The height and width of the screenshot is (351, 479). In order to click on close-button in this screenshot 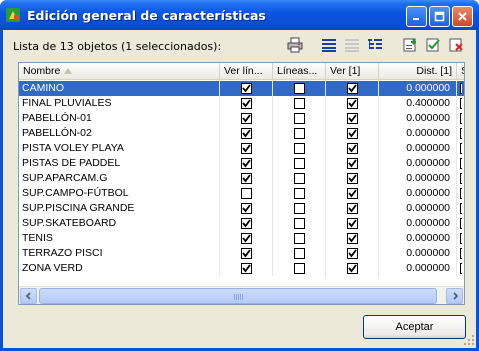, I will do `click(462, 16)`.